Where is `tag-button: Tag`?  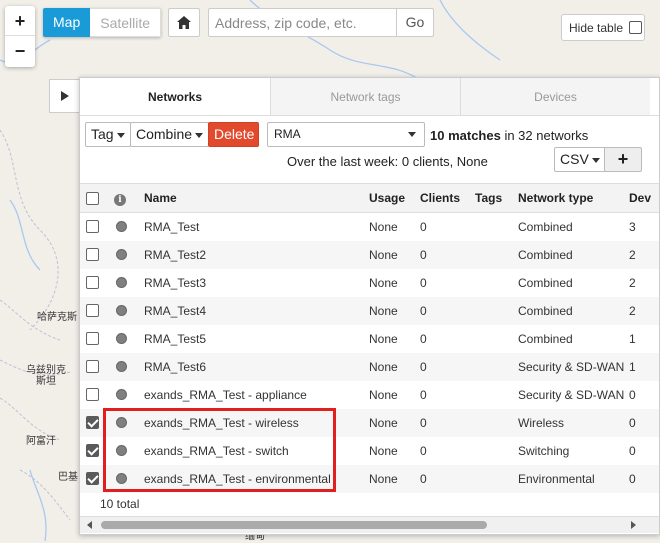
tag-button: Tag is located at coordinates (108, 134).